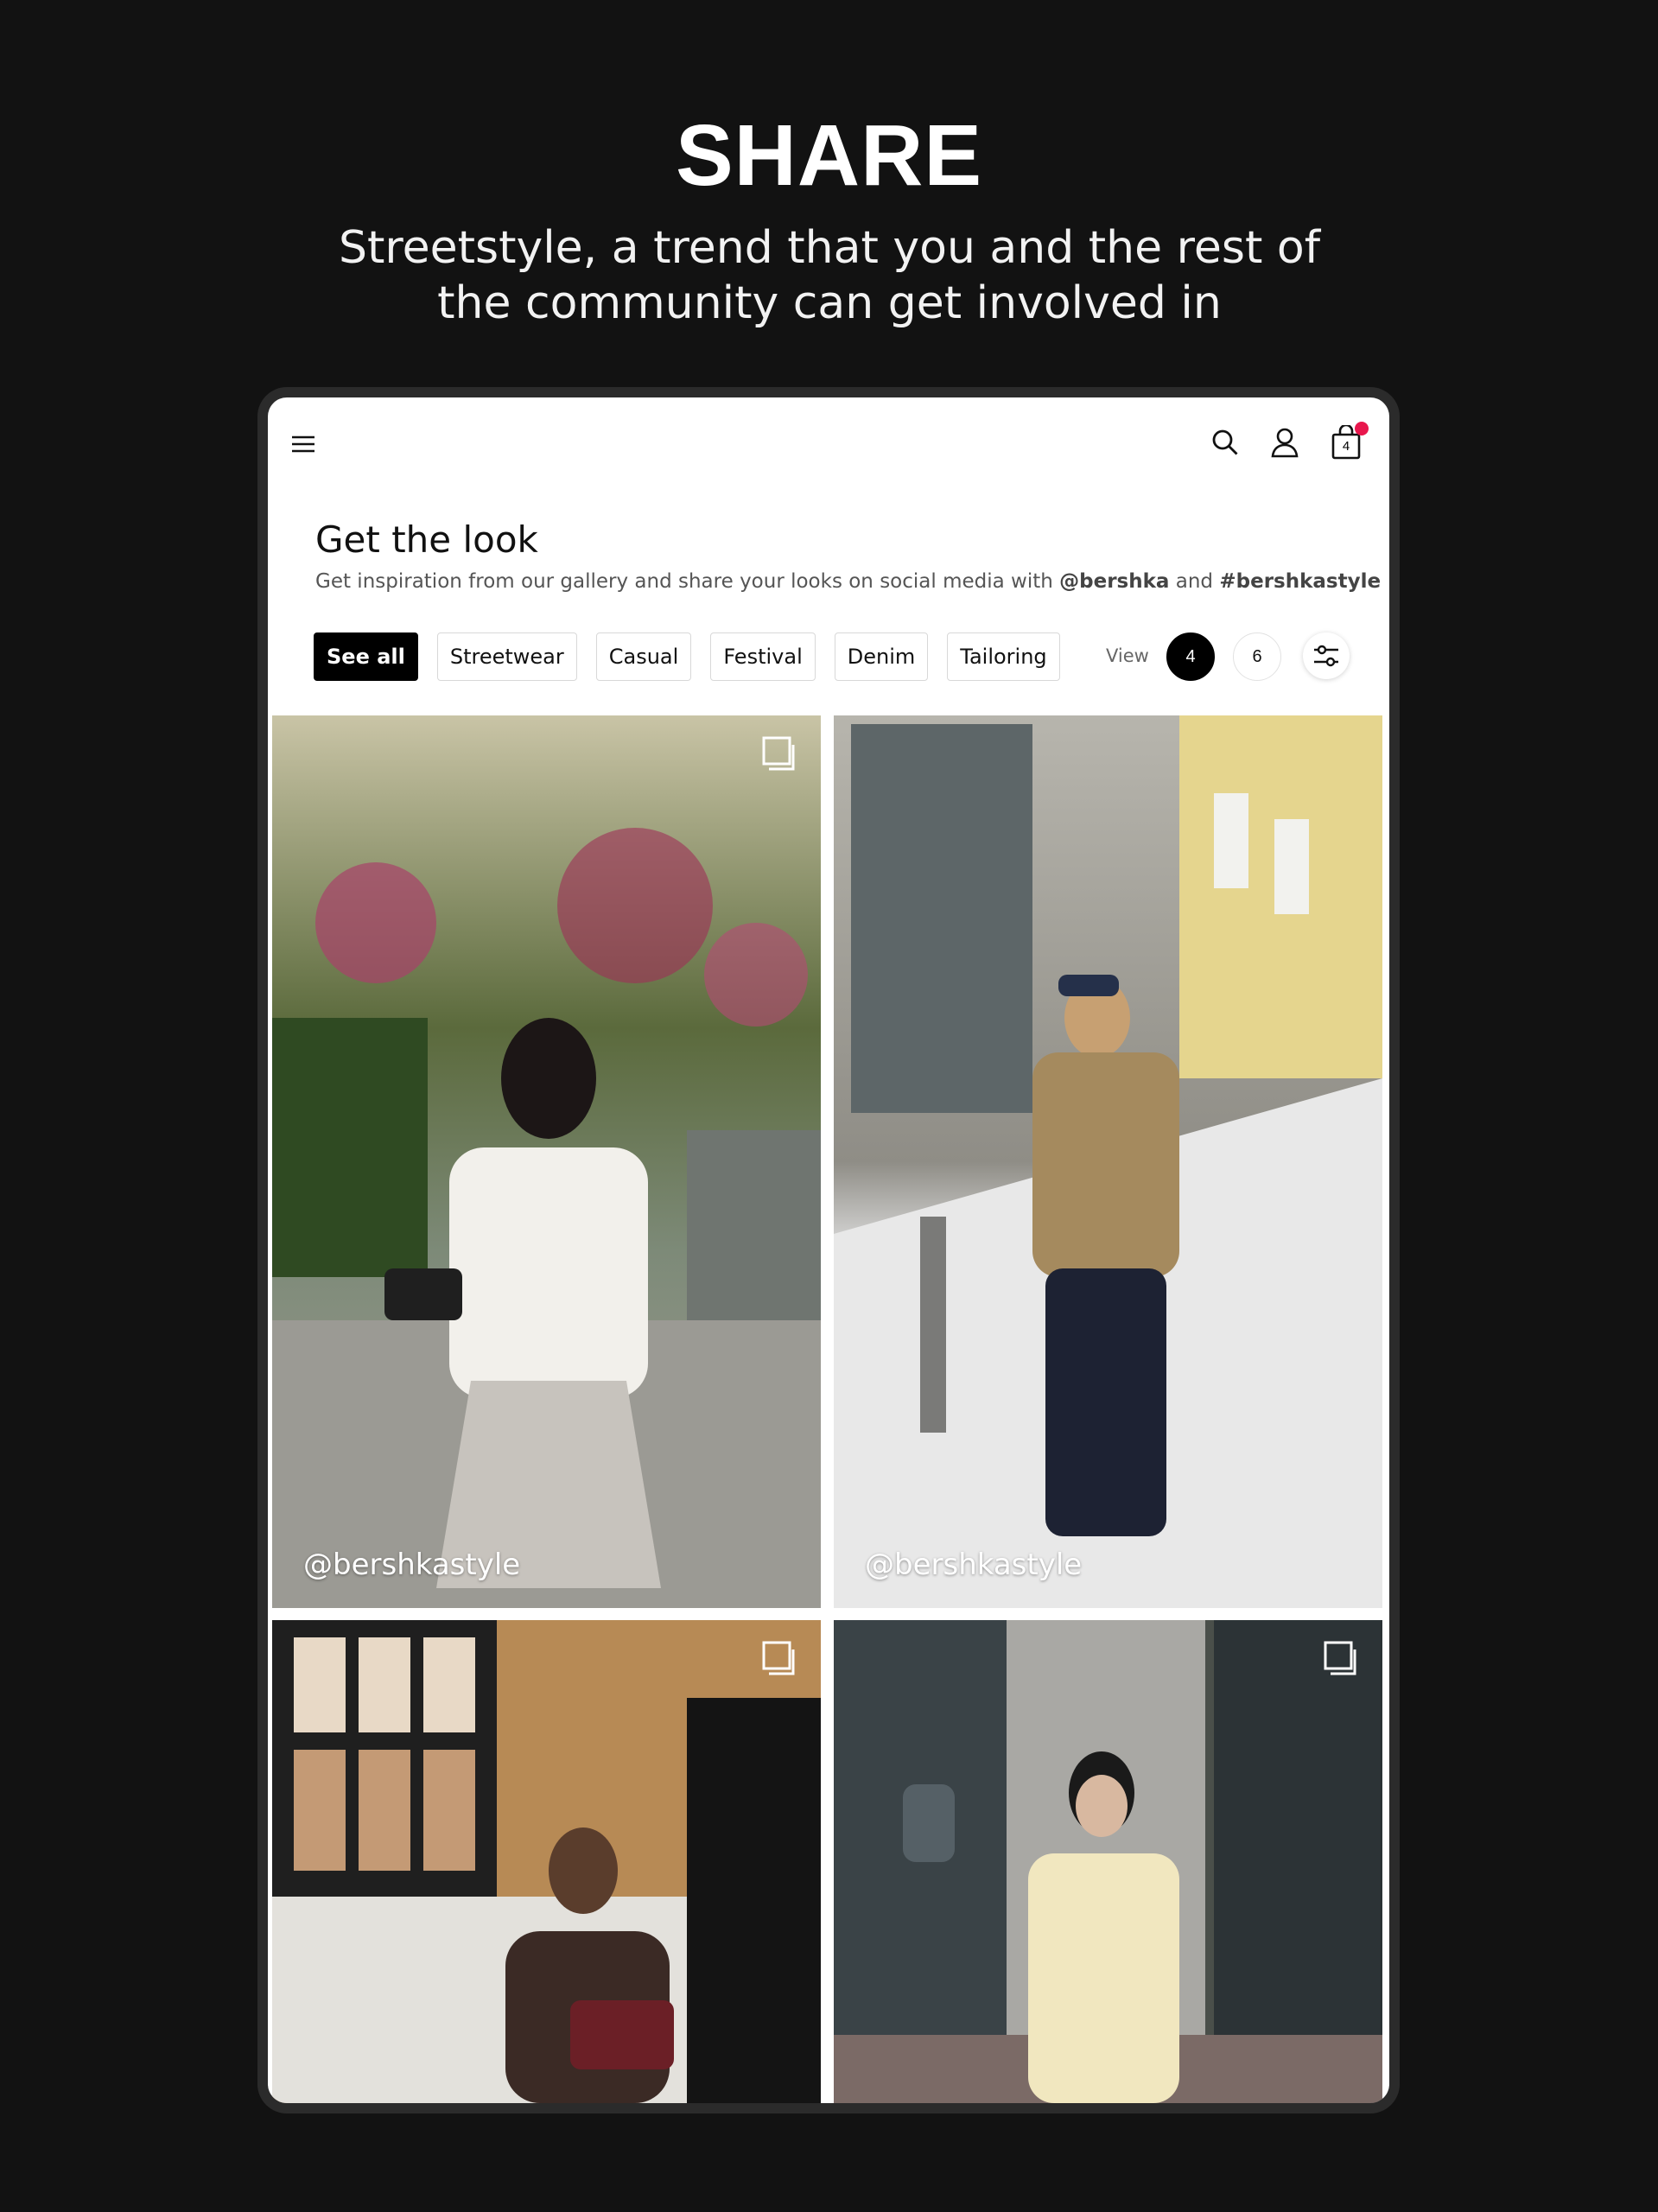  What do you see at coordinates (1346, 446) in the screenshot?
I see `bag-count-badge: 4` at bounding box center [1346, 446].